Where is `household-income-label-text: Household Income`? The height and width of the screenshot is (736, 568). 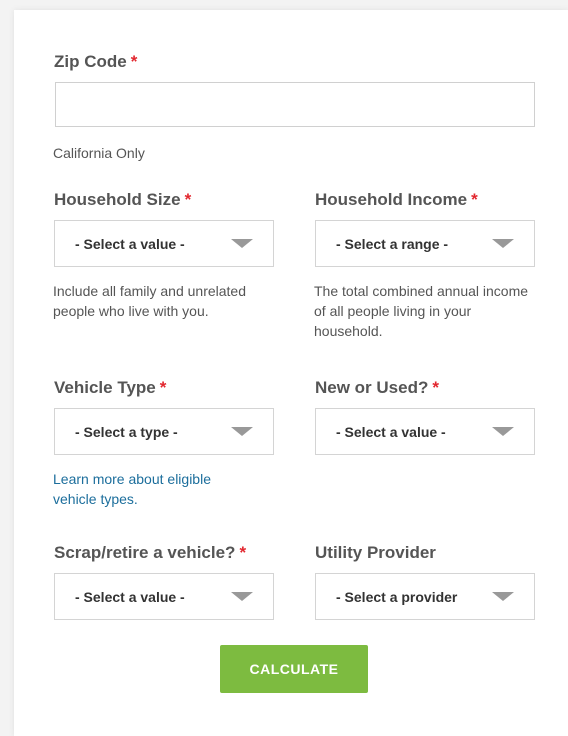 household-income-label-text: Household Income is located at coordinates (391, 199).